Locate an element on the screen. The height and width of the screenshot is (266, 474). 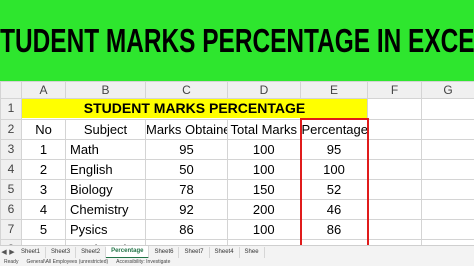
sheet-title-cell: STUDENT MARKS PERCENTAGE is located at coordinates (194, 109).